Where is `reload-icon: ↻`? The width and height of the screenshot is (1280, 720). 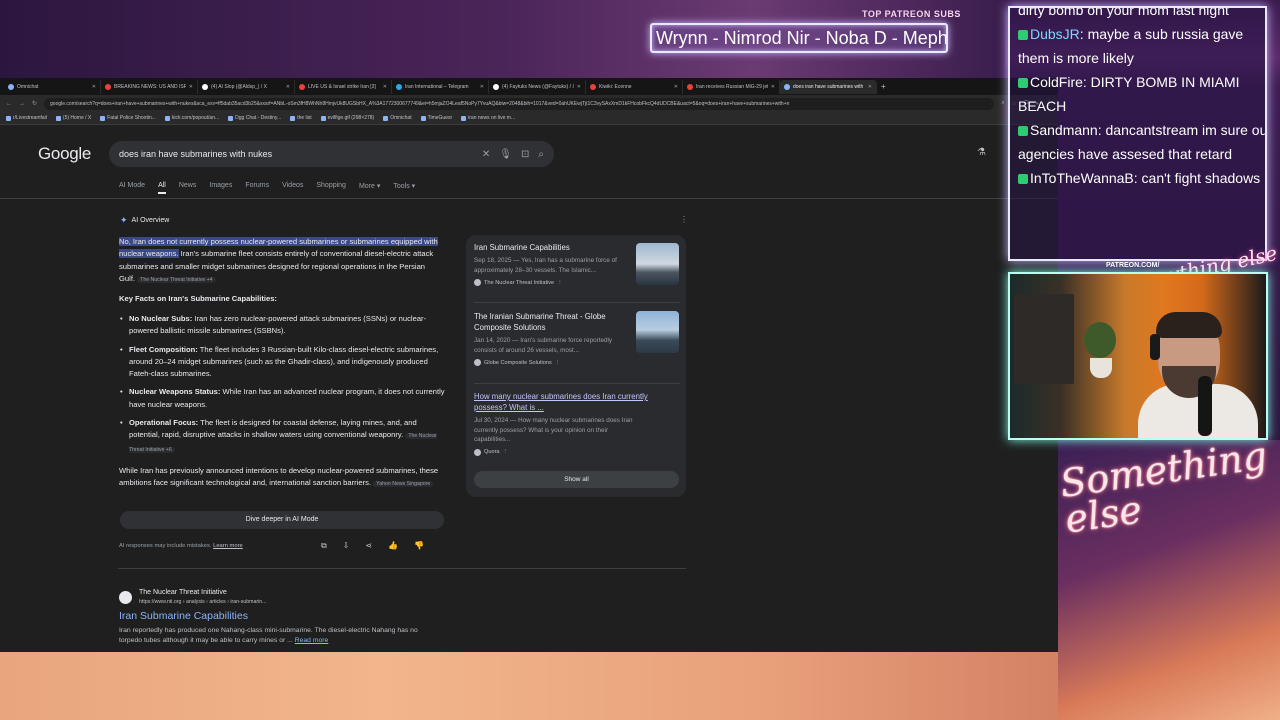 reload-icon: ↻ is located at coordinates (34, 103).